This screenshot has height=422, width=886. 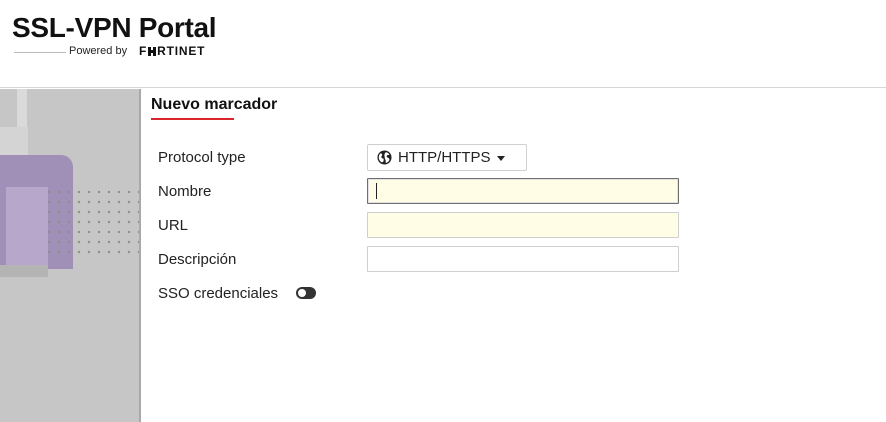 What do you see at coordinates (444, 157) in the screenshot?
I see `protocol-type-value: HTTP/HTTPS` at bounding box center [444, 157].